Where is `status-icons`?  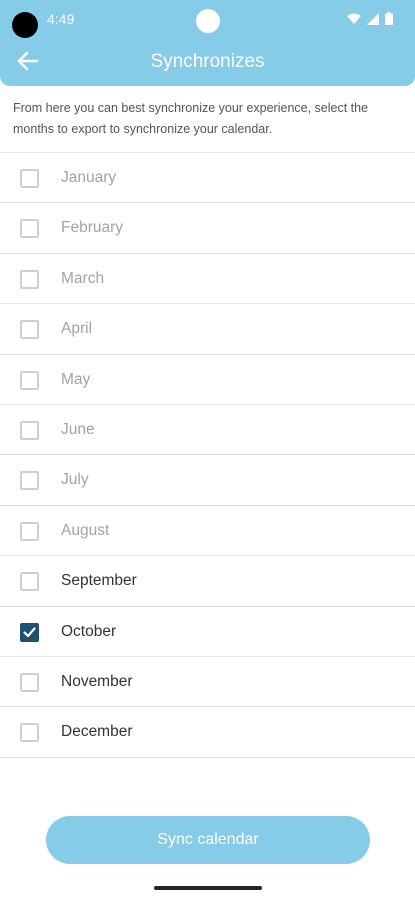
status-icons is located at coordinates (370, 21).